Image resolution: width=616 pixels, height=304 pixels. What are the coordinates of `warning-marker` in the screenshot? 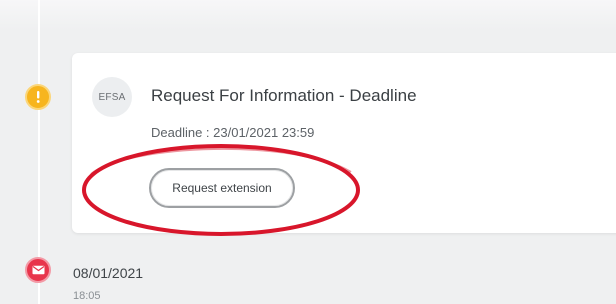 It's located at (38, 97).